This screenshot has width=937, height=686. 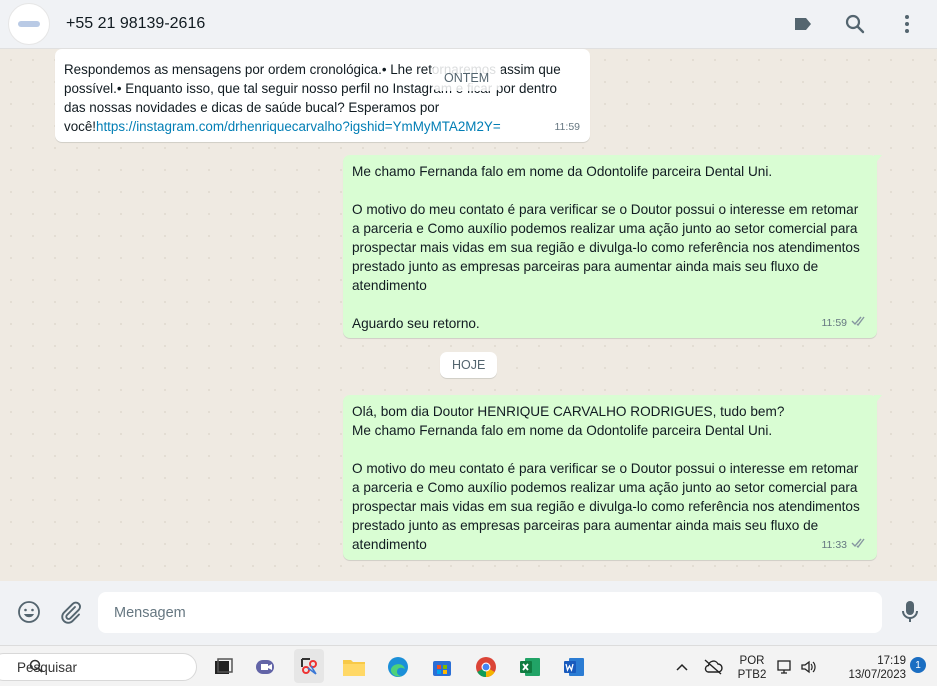 What do you see at coordinates (486, 667) in the screenshot?
I see `chrome-browser-icon` at bounding box center [486, 667].